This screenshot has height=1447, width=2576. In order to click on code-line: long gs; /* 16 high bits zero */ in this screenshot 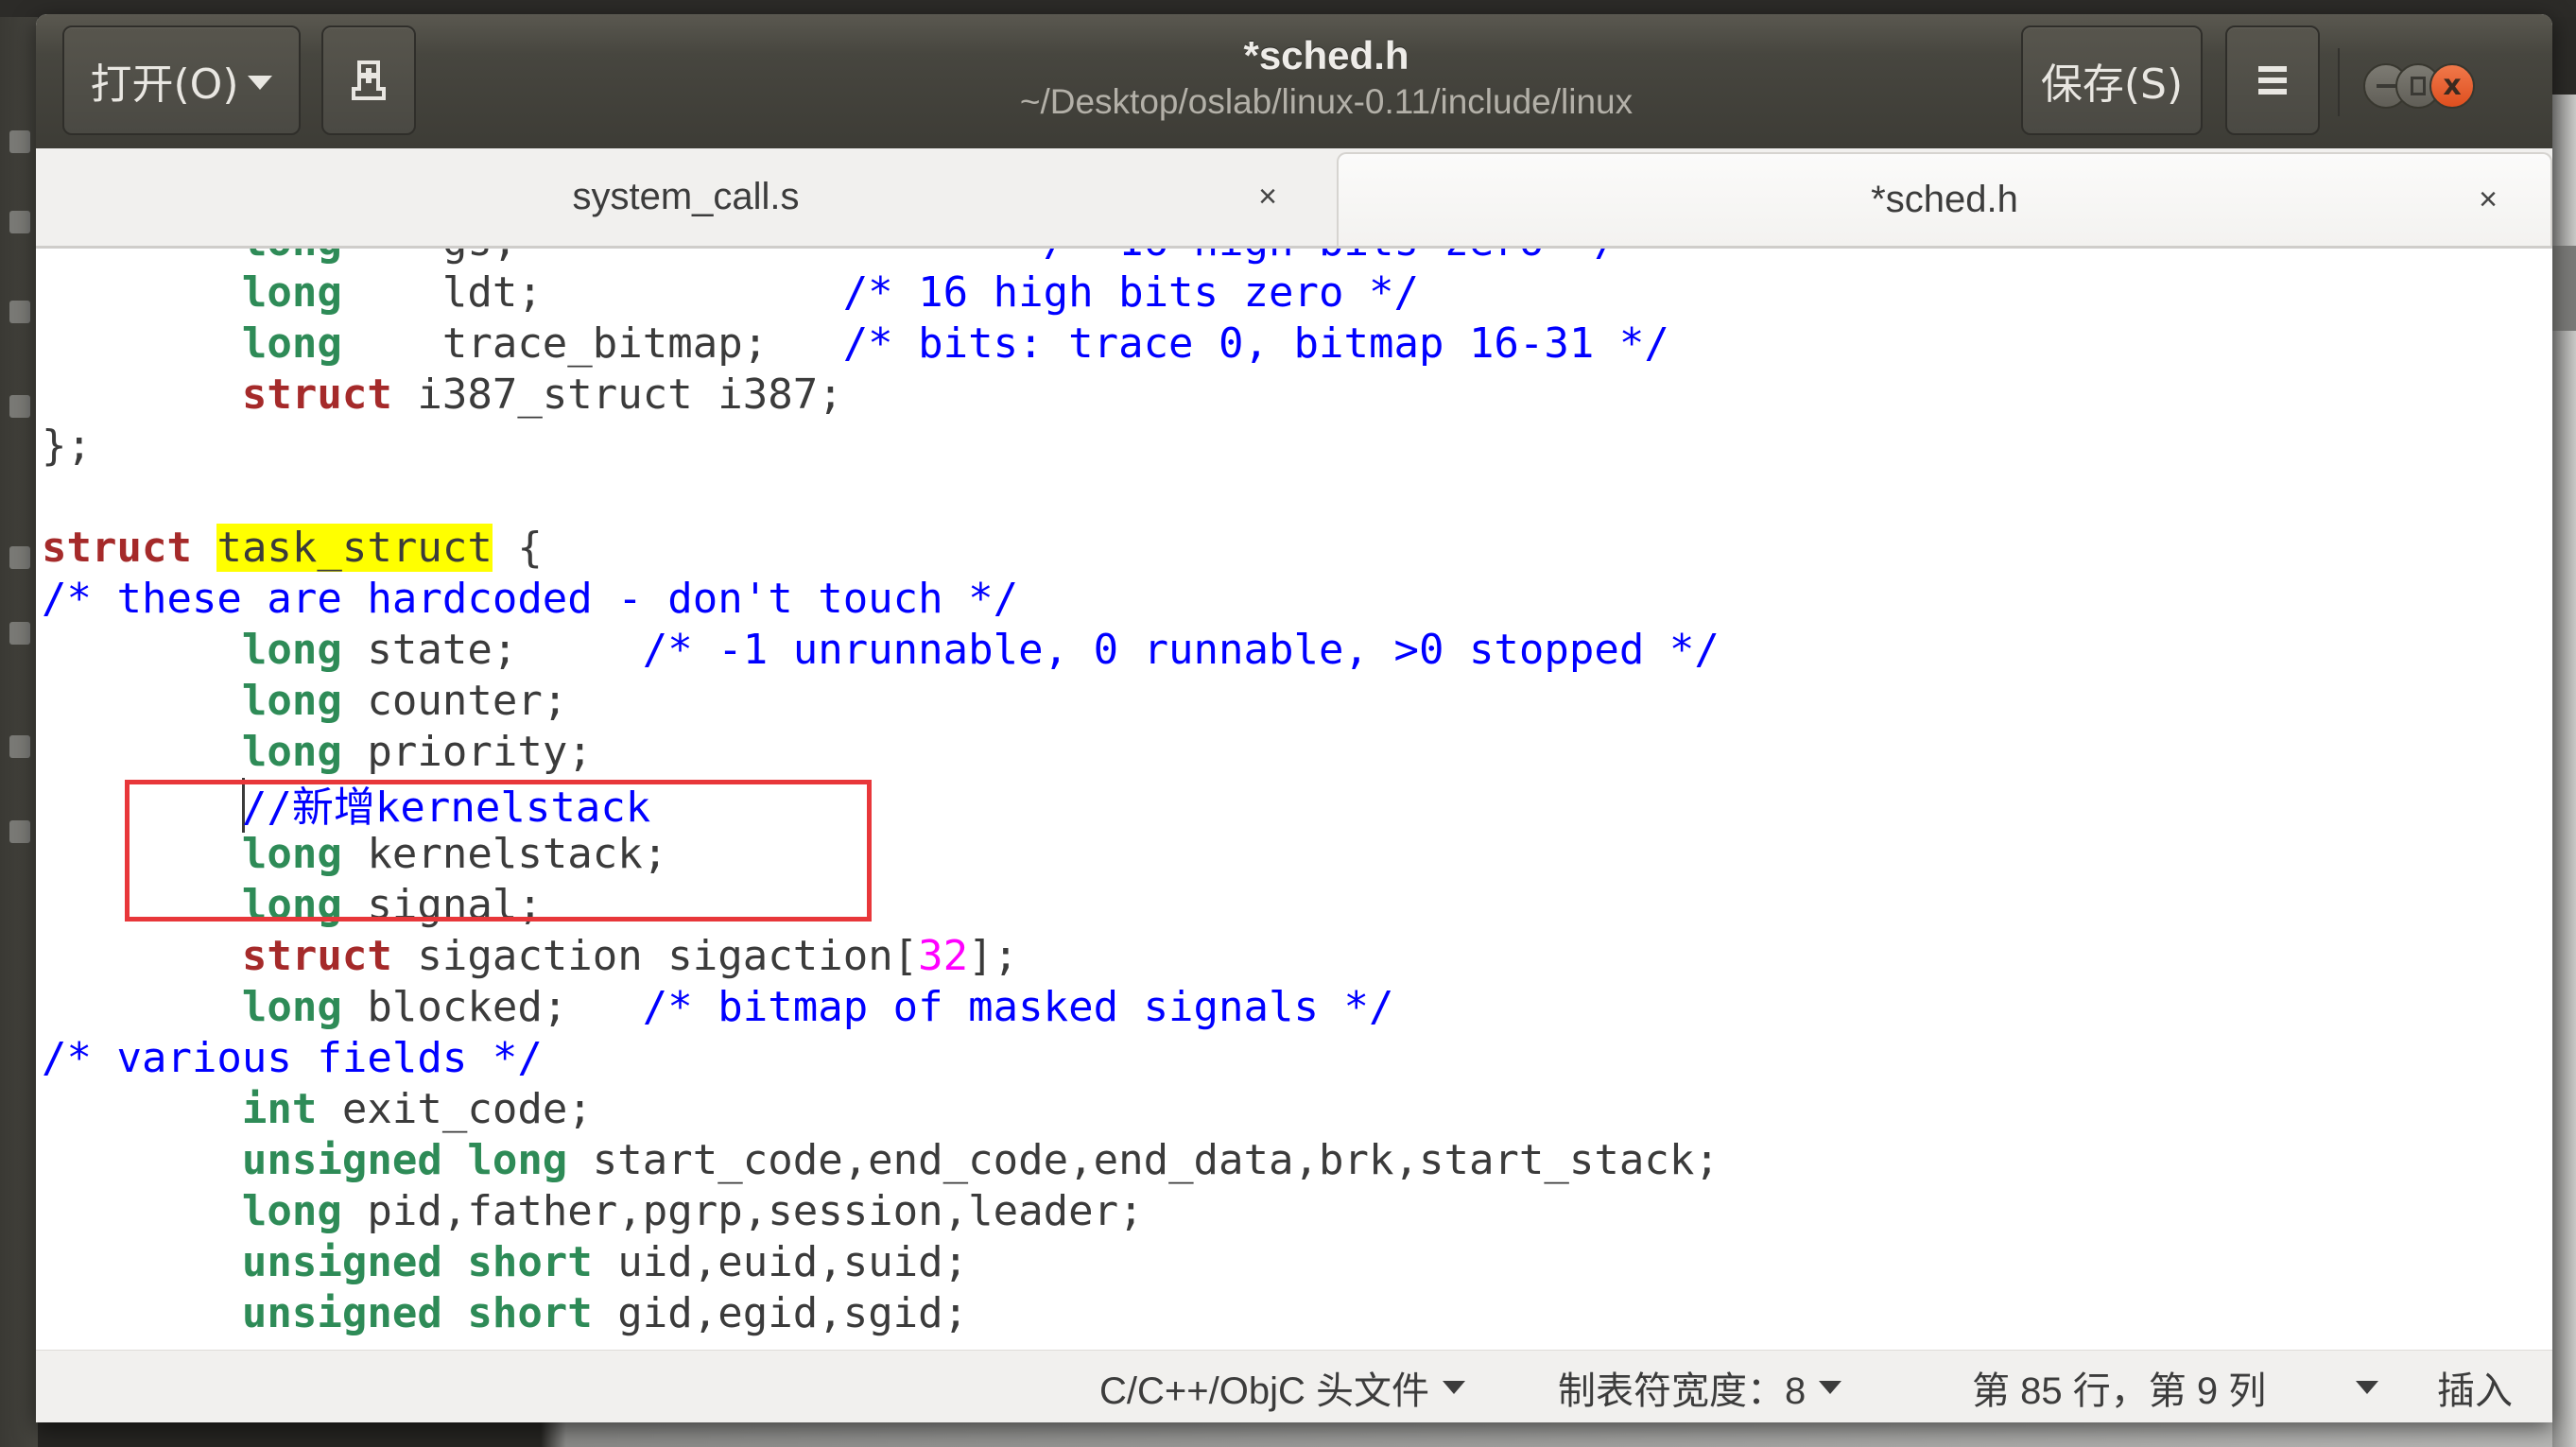, I will do `click(881, 258)`.